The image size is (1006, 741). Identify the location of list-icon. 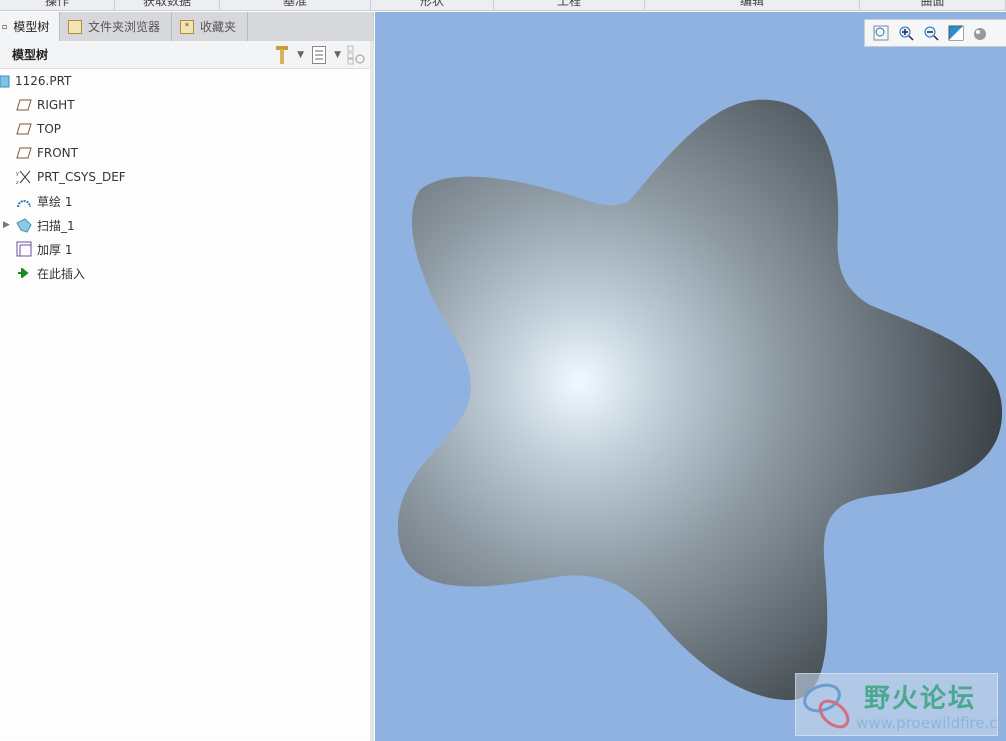
(319, 55).